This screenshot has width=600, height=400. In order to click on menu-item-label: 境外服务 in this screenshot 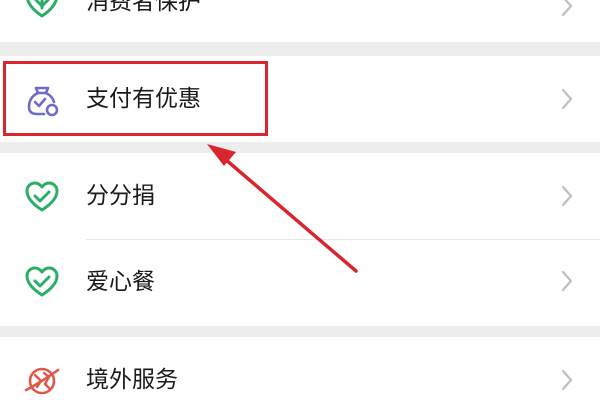, I will do `click(132, 380)`.